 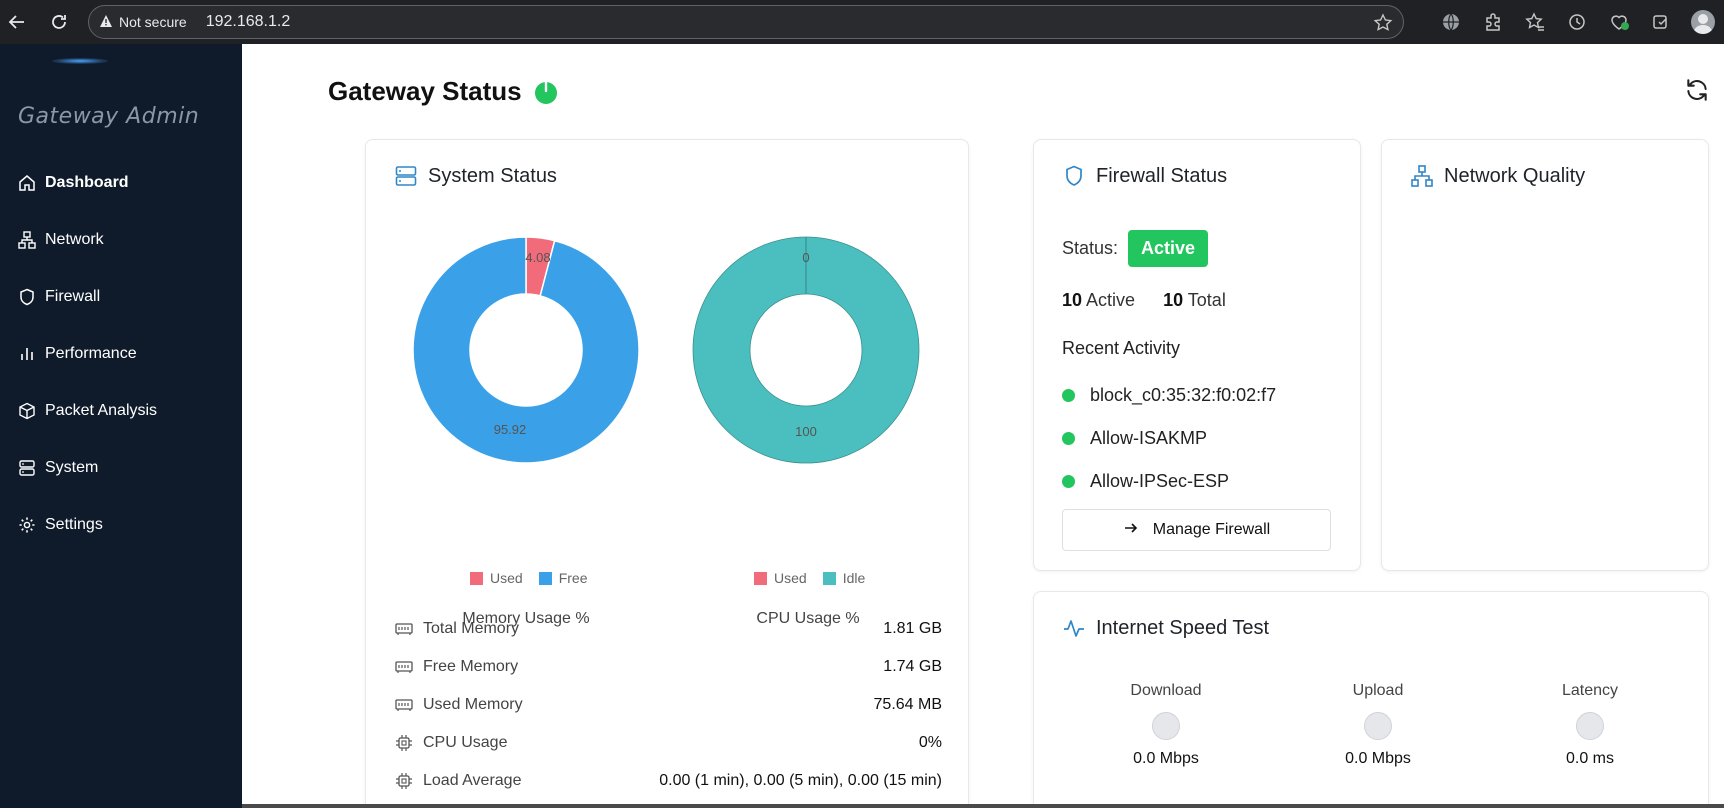 I want to click on bottom-scroll-strip, so click(x=983, y=806).